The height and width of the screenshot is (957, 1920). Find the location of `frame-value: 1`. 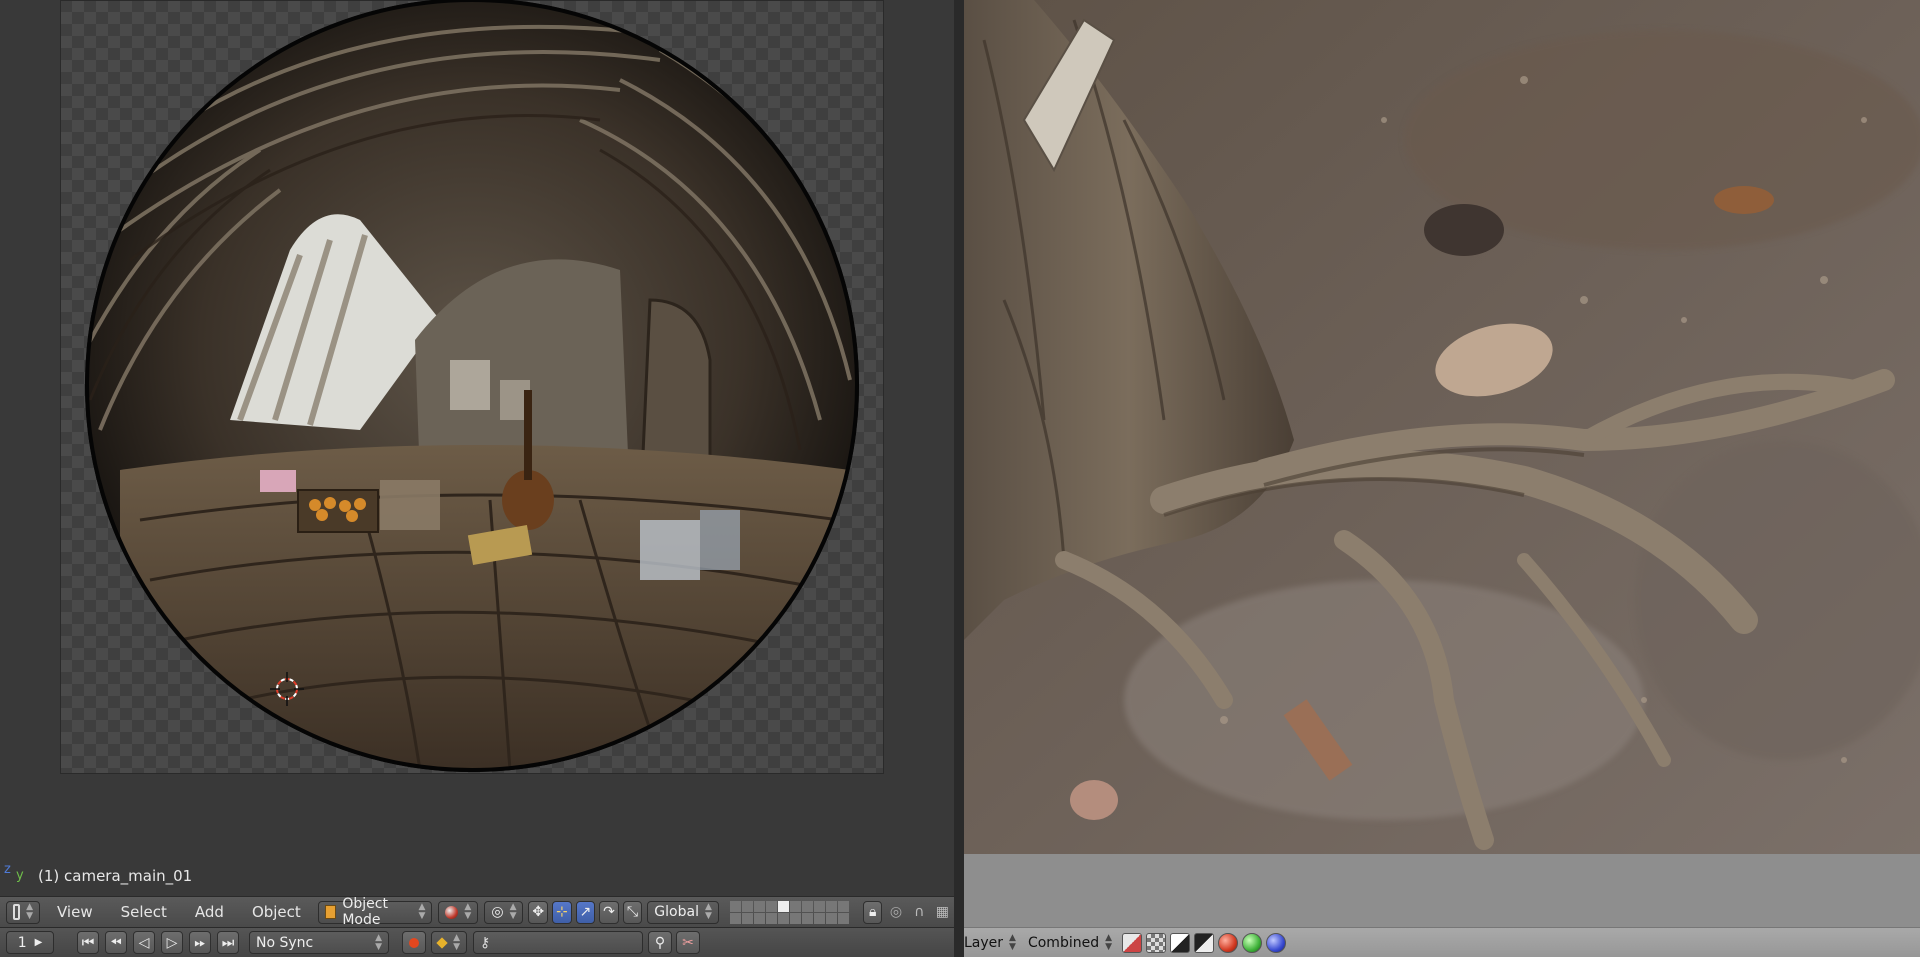

frame-value: 1 is located at coordinates (22, 942).